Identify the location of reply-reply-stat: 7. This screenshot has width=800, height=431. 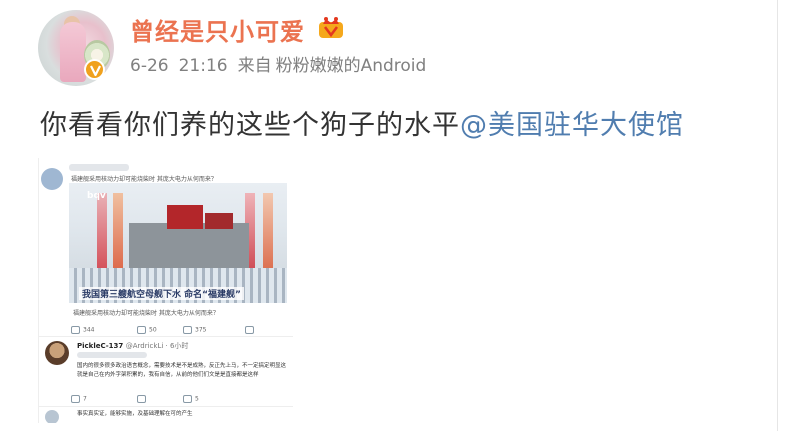
(79, 399).